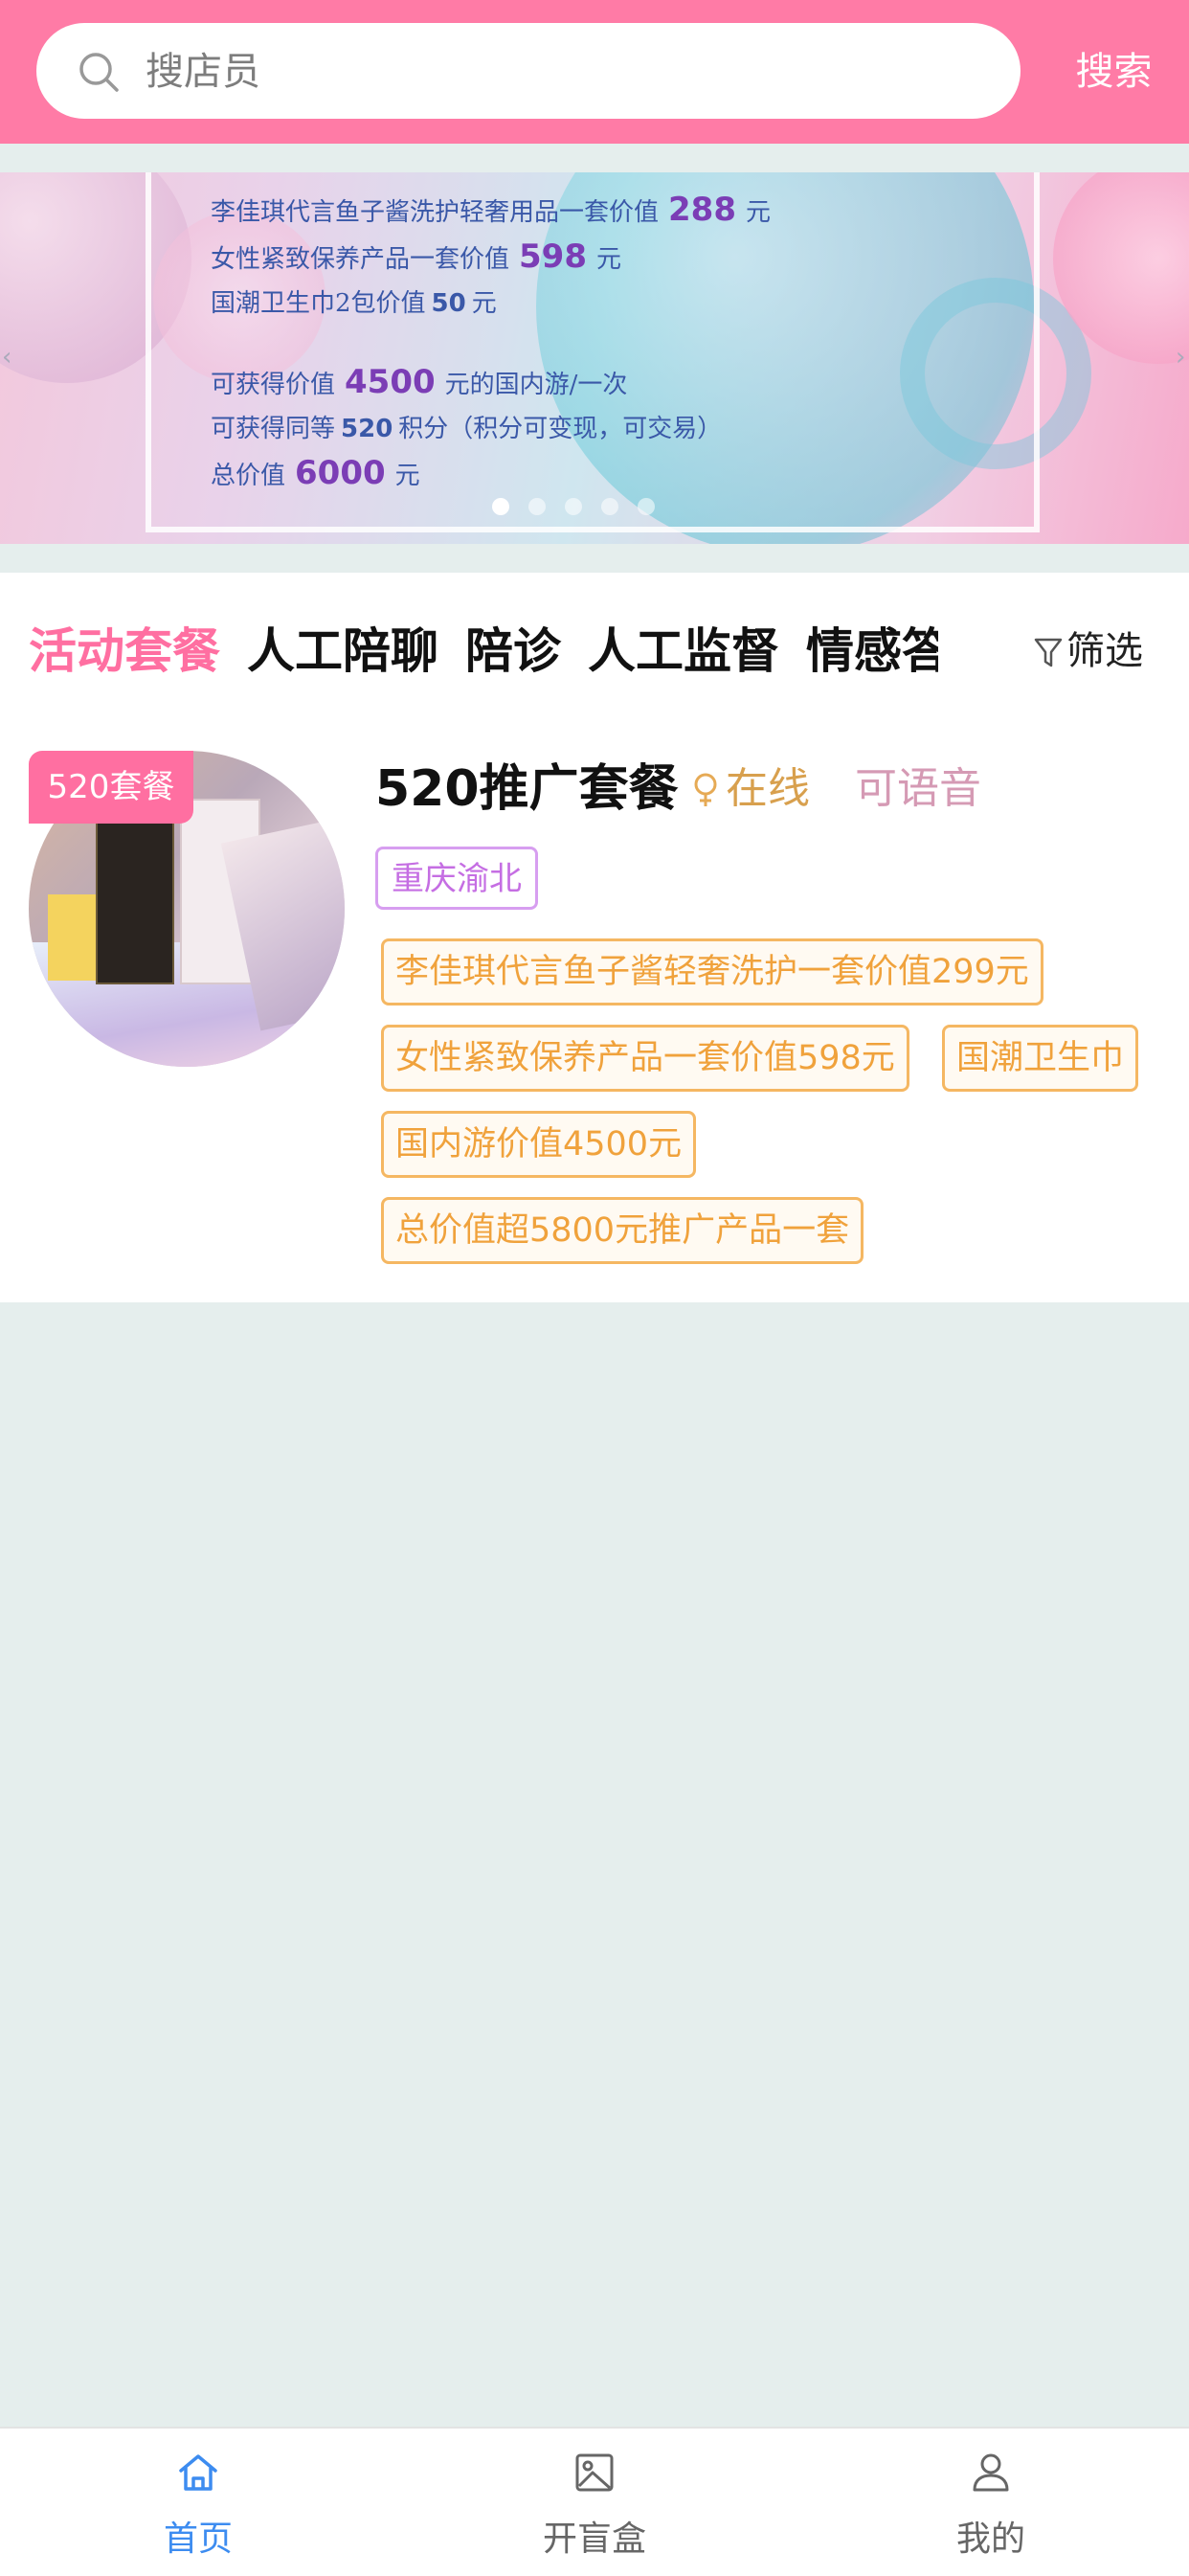  What do you see at coordinates (1180, 357) in the screenshot?
I see `next-arrow-icon: ›` at bounding box center [1180, 357].